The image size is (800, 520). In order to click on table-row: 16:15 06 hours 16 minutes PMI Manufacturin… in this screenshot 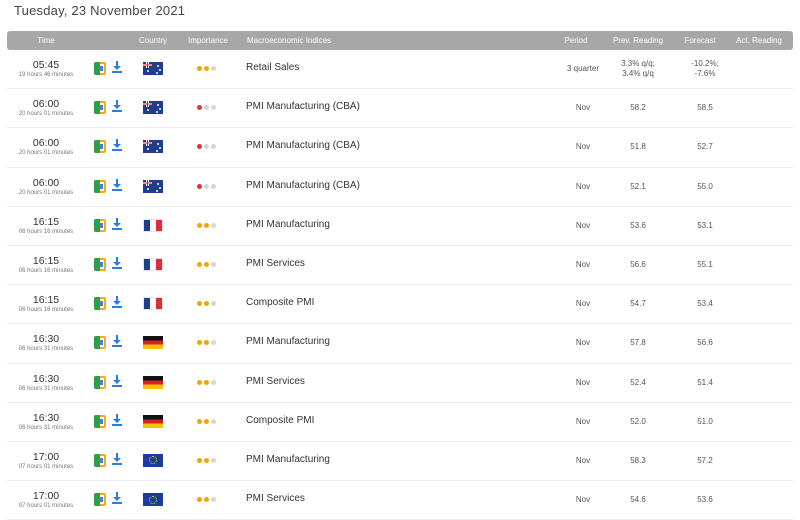, I will do `click(400, 226)`.